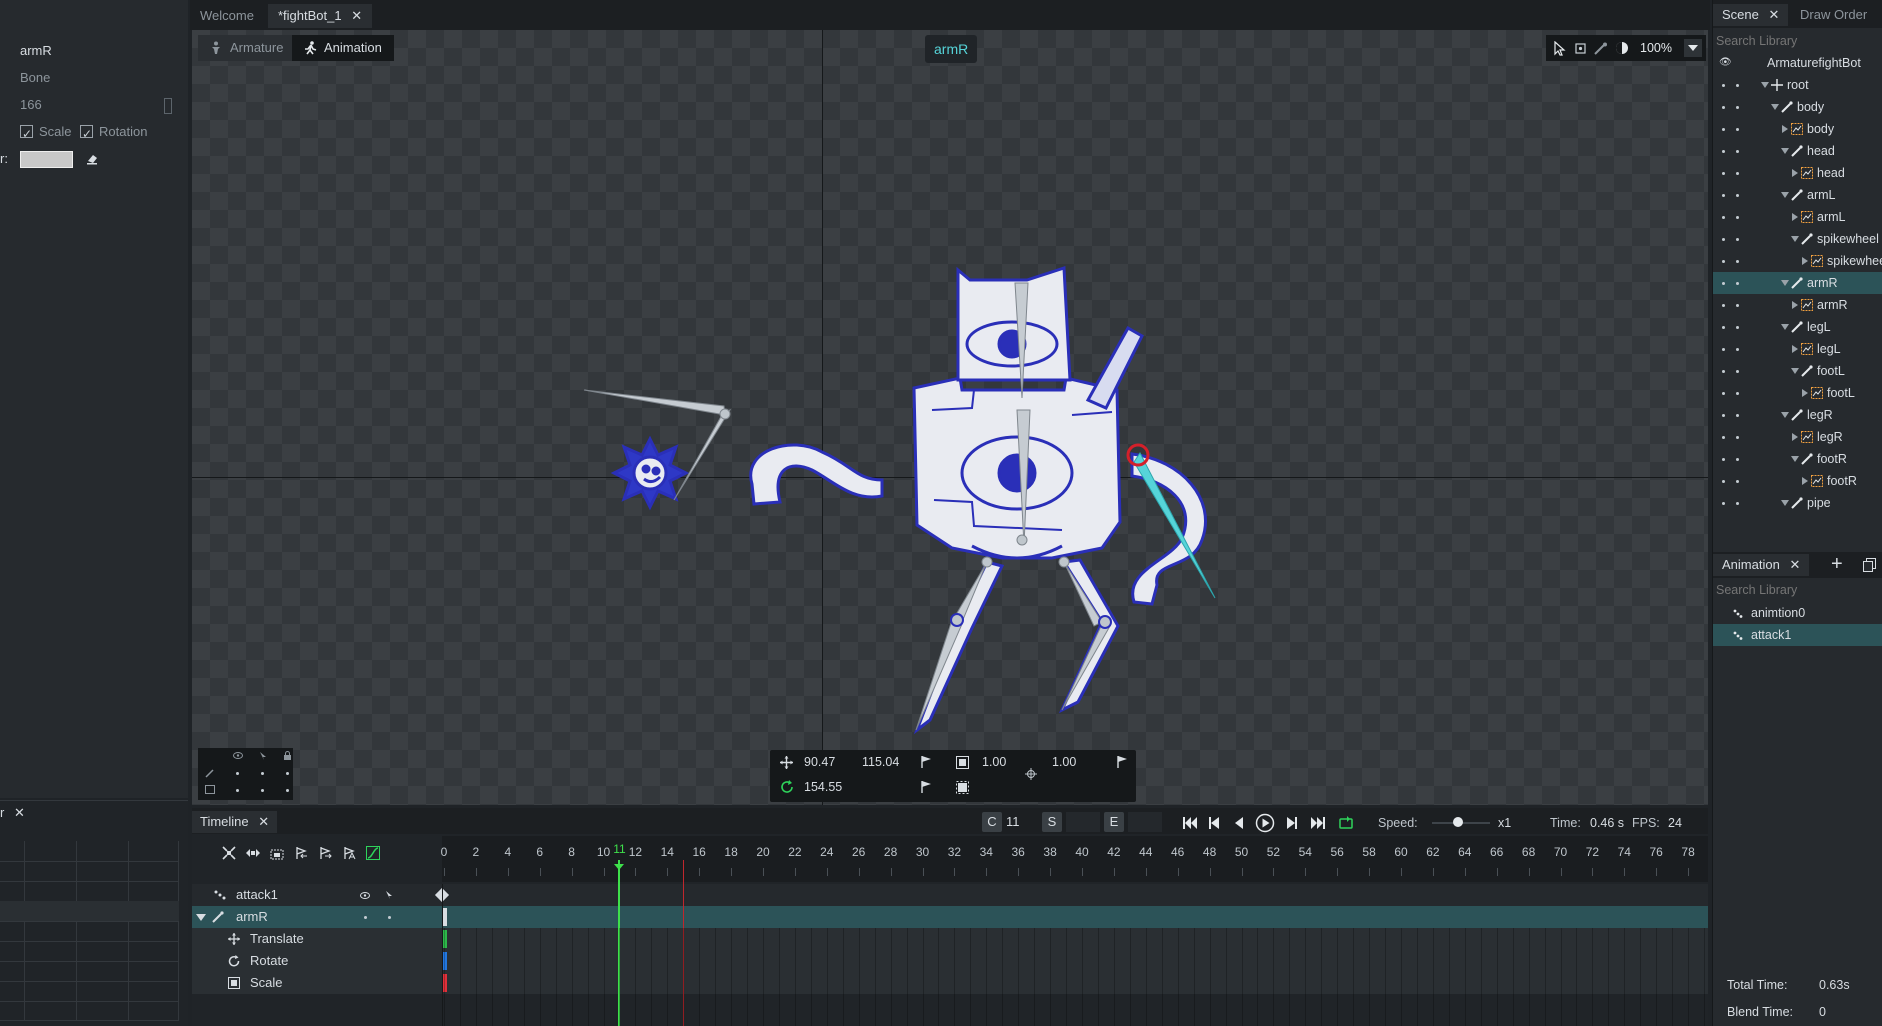 This screenshot has width=1882, height=1026. Describe the element at coordinates (1761, 565) in the screenshot. I see `tab-animation: Animation ✕` at that location.